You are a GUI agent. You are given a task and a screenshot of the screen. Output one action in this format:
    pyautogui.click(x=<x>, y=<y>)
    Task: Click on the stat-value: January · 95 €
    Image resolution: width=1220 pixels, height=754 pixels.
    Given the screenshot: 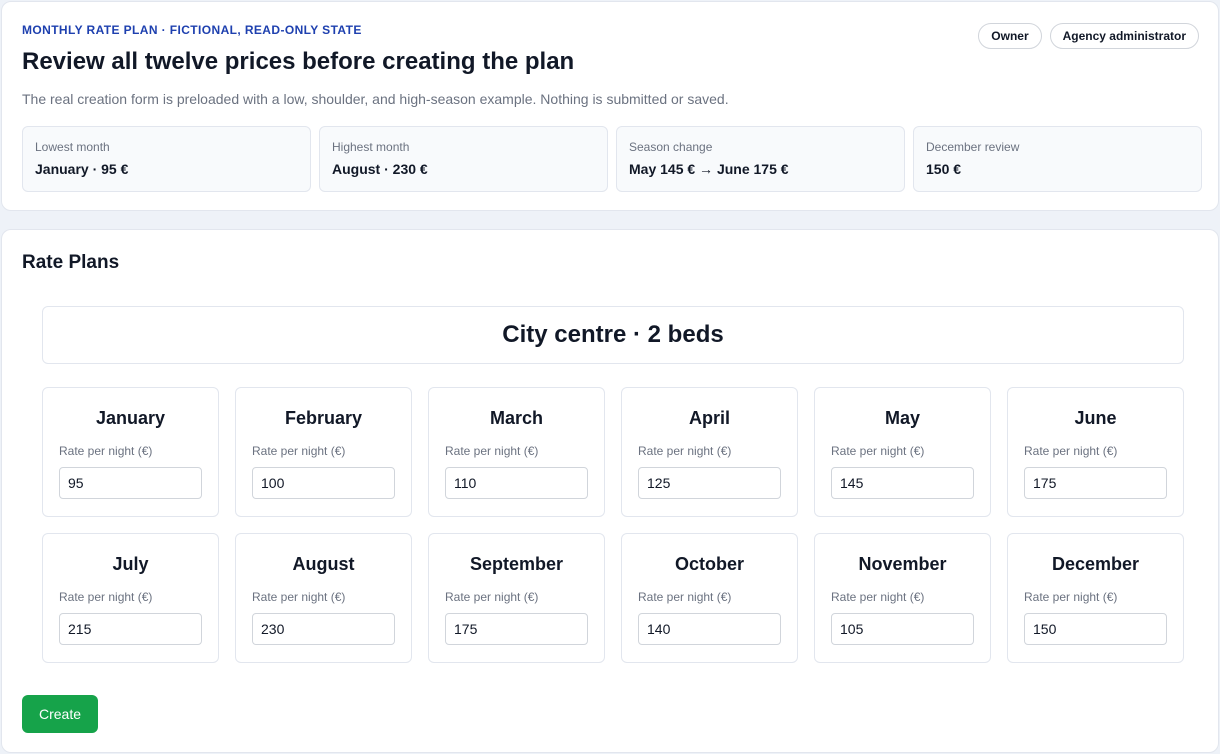 What is the action you would take?
    pyautogui.click(x=82, y=169)
    